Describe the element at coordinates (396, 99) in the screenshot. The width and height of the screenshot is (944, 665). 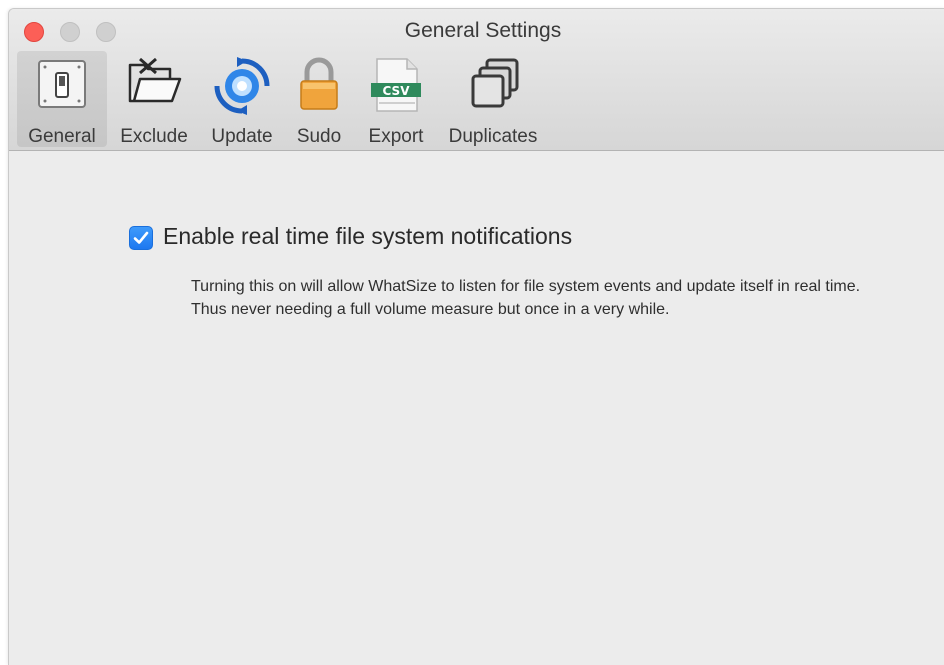
I see `toolbar-tab-export: CSV Export` at that location.